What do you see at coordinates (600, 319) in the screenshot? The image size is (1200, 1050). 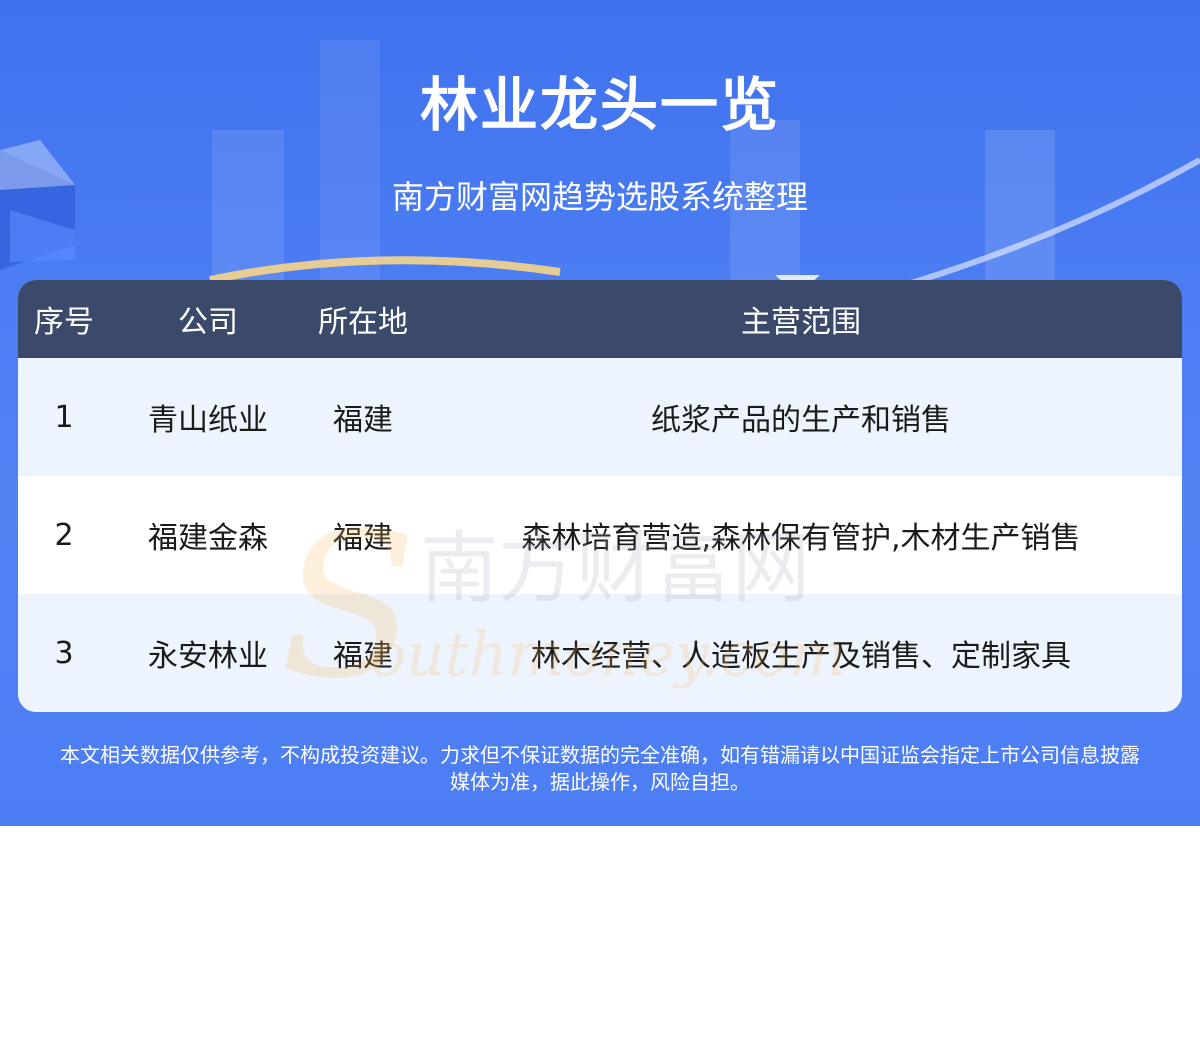 I see `table-header-row: 序号 公司 所在地 主营范围` at bounding box center [600, 319].